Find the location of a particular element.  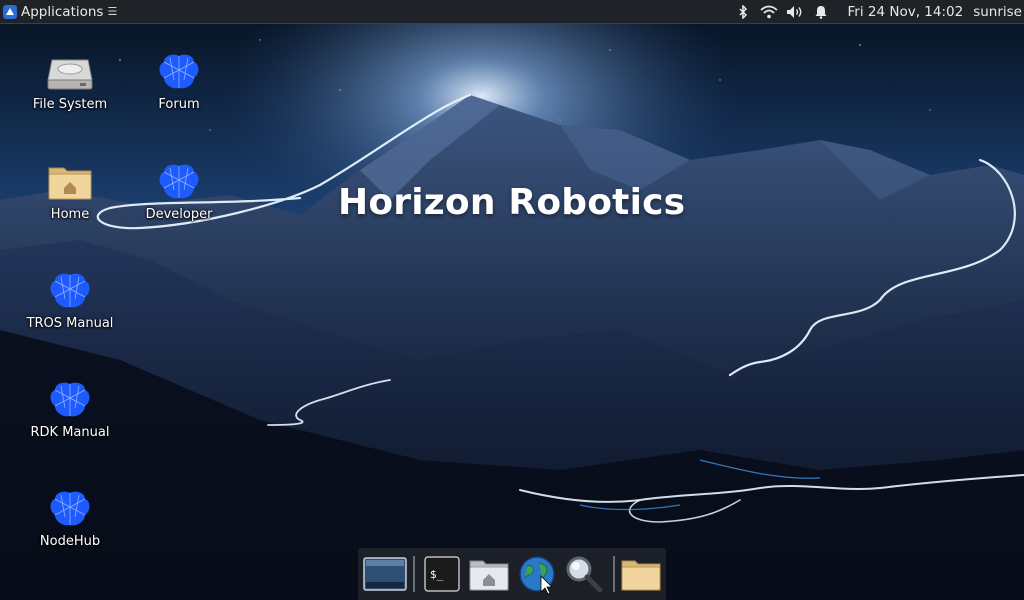

app-finder-button is located at coordinates (583, 574).